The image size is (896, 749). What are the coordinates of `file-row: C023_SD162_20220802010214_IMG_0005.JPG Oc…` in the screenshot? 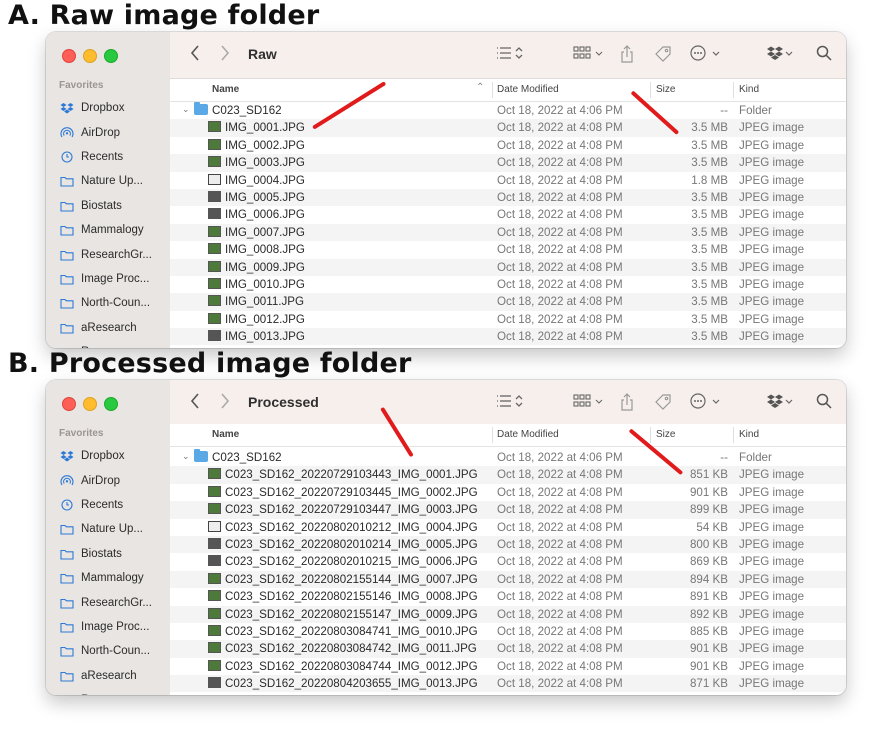 It's located at (508, 544).